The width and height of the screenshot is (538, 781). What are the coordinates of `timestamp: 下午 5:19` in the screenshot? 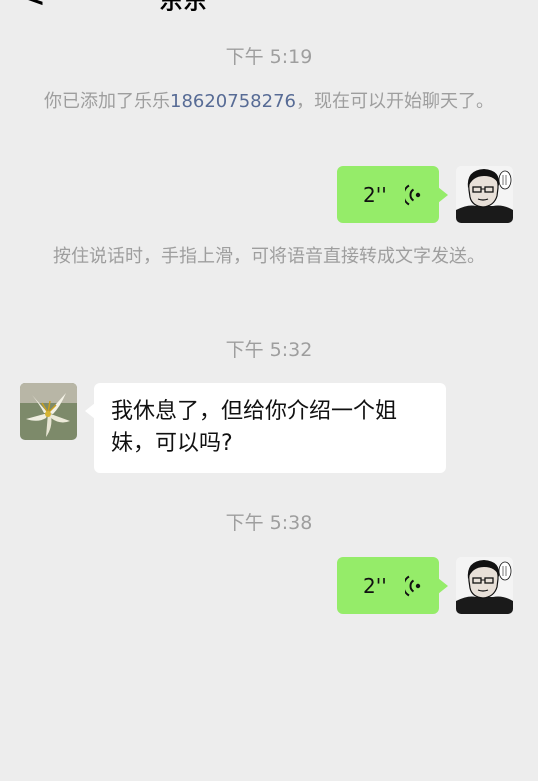 It's located at (269, 57).